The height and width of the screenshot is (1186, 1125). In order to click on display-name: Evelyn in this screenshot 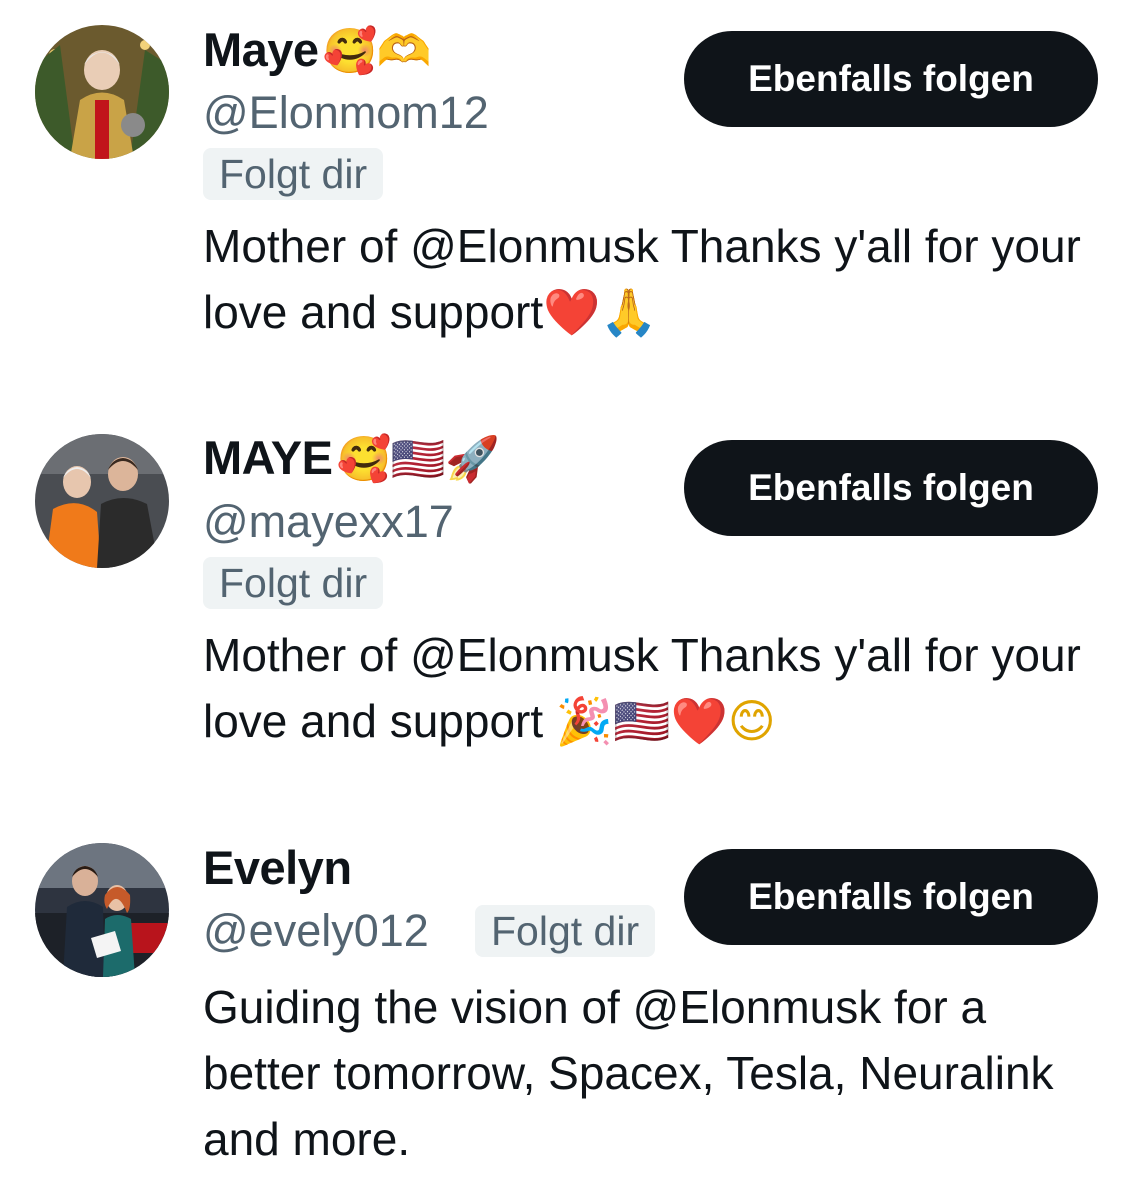, I will do `click(277, 868)`.